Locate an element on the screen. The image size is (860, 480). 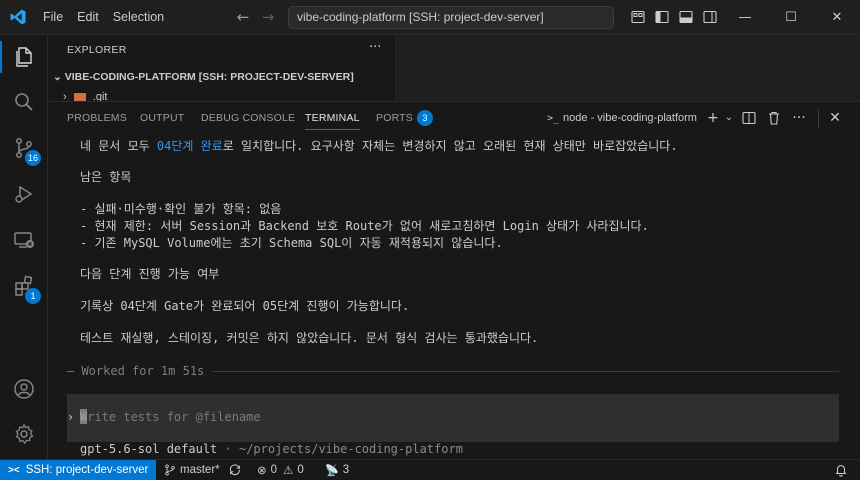
terminal-line: - 실패·미수행·확인 불가 항목: 없음 is located at coordinates (181, 209).